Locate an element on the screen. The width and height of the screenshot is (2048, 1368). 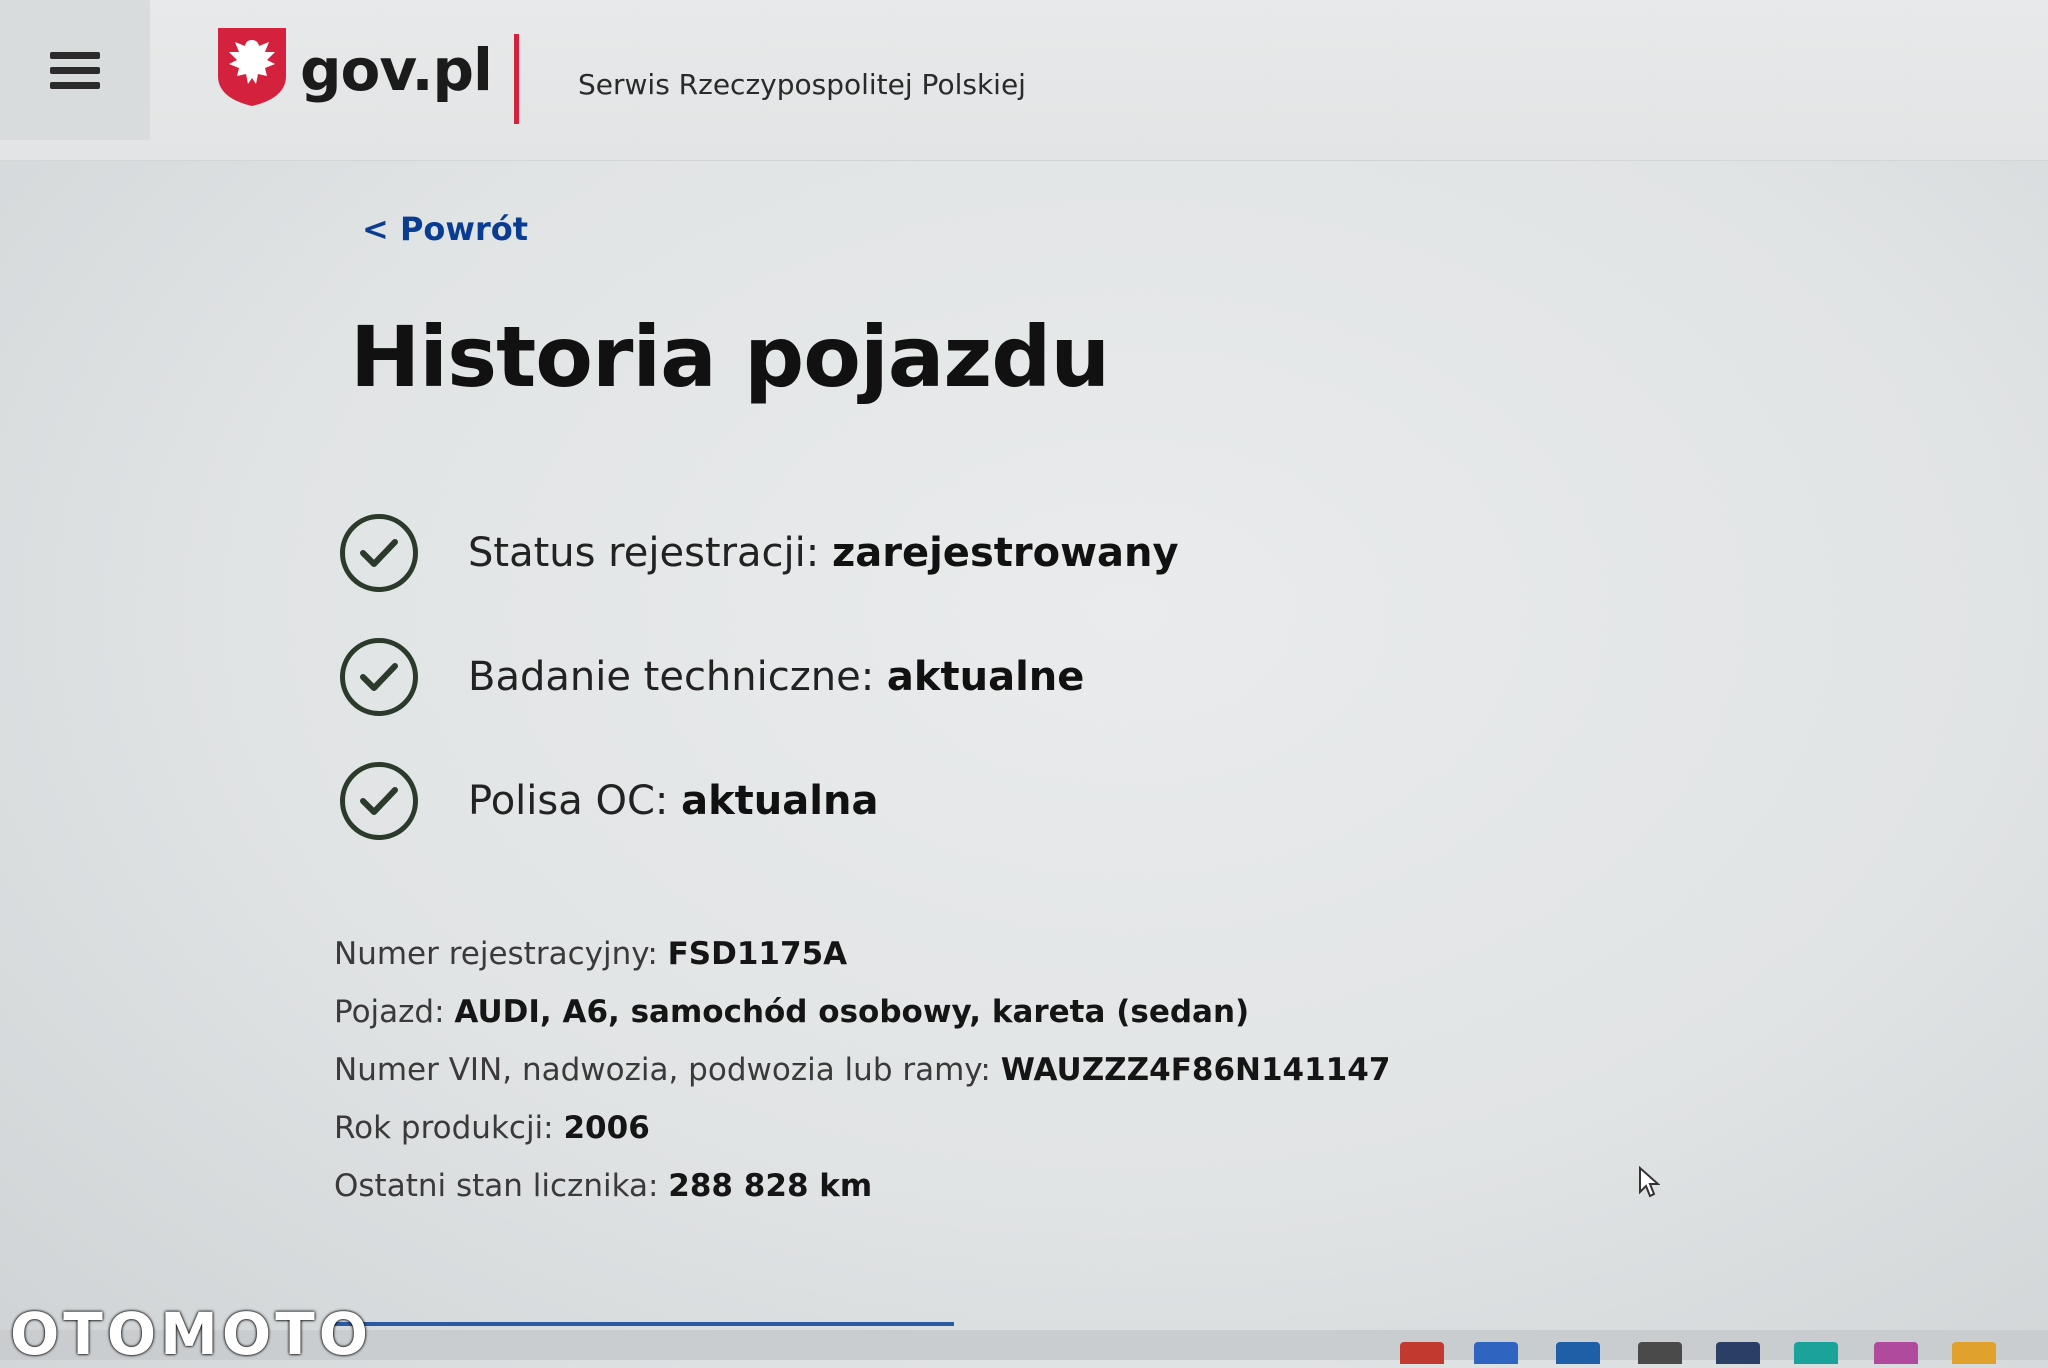
status-value: zarejestrowany is located at coordinates (1005, 553).